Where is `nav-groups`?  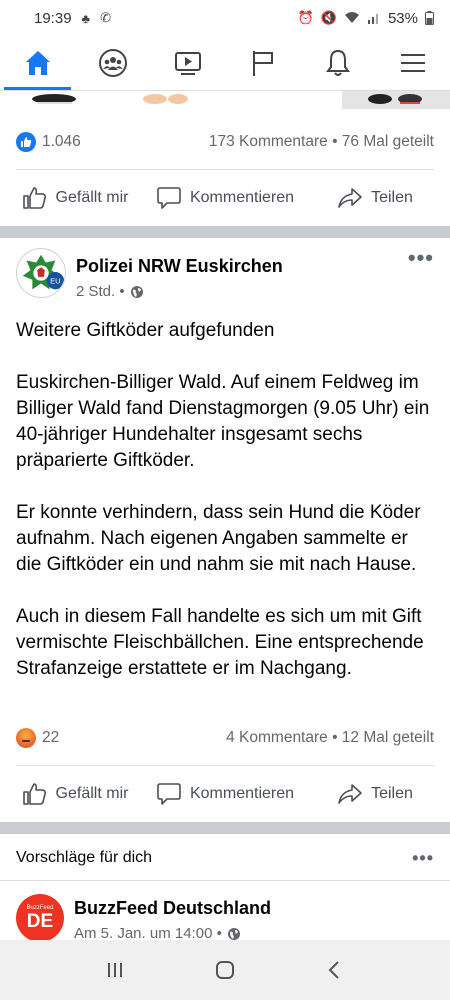
nav-groups is located at coordinates (112, 63).